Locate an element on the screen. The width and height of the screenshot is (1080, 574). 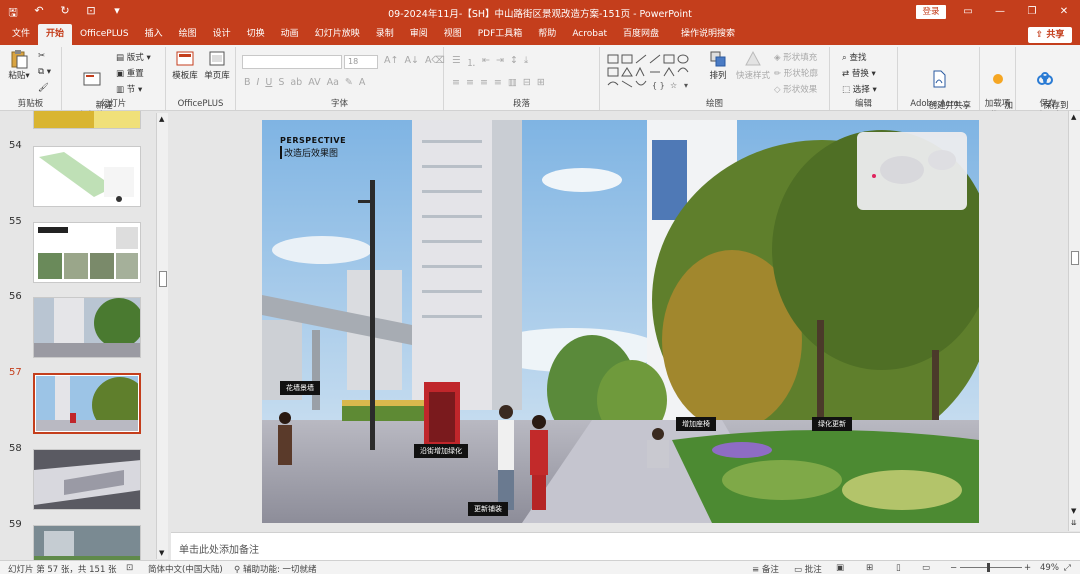
font-color-icon: A is located at coordinates (362, 82).